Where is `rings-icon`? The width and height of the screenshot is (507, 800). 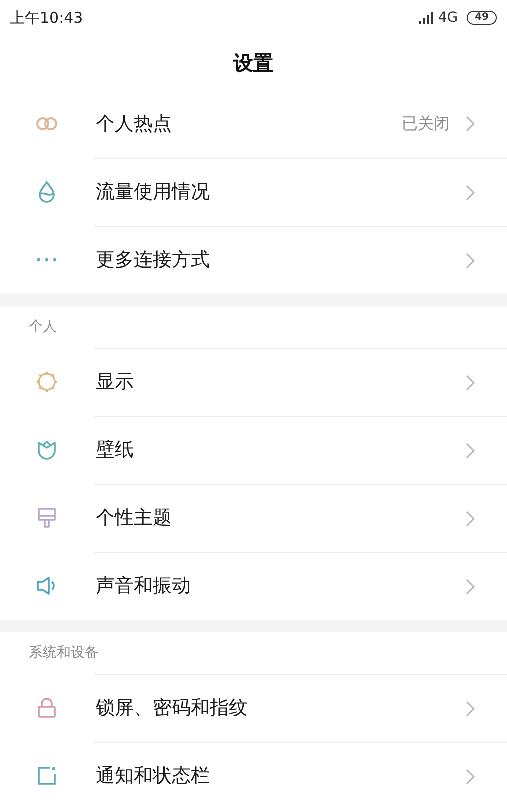
rings-icon is located at coordinates (47, 124).